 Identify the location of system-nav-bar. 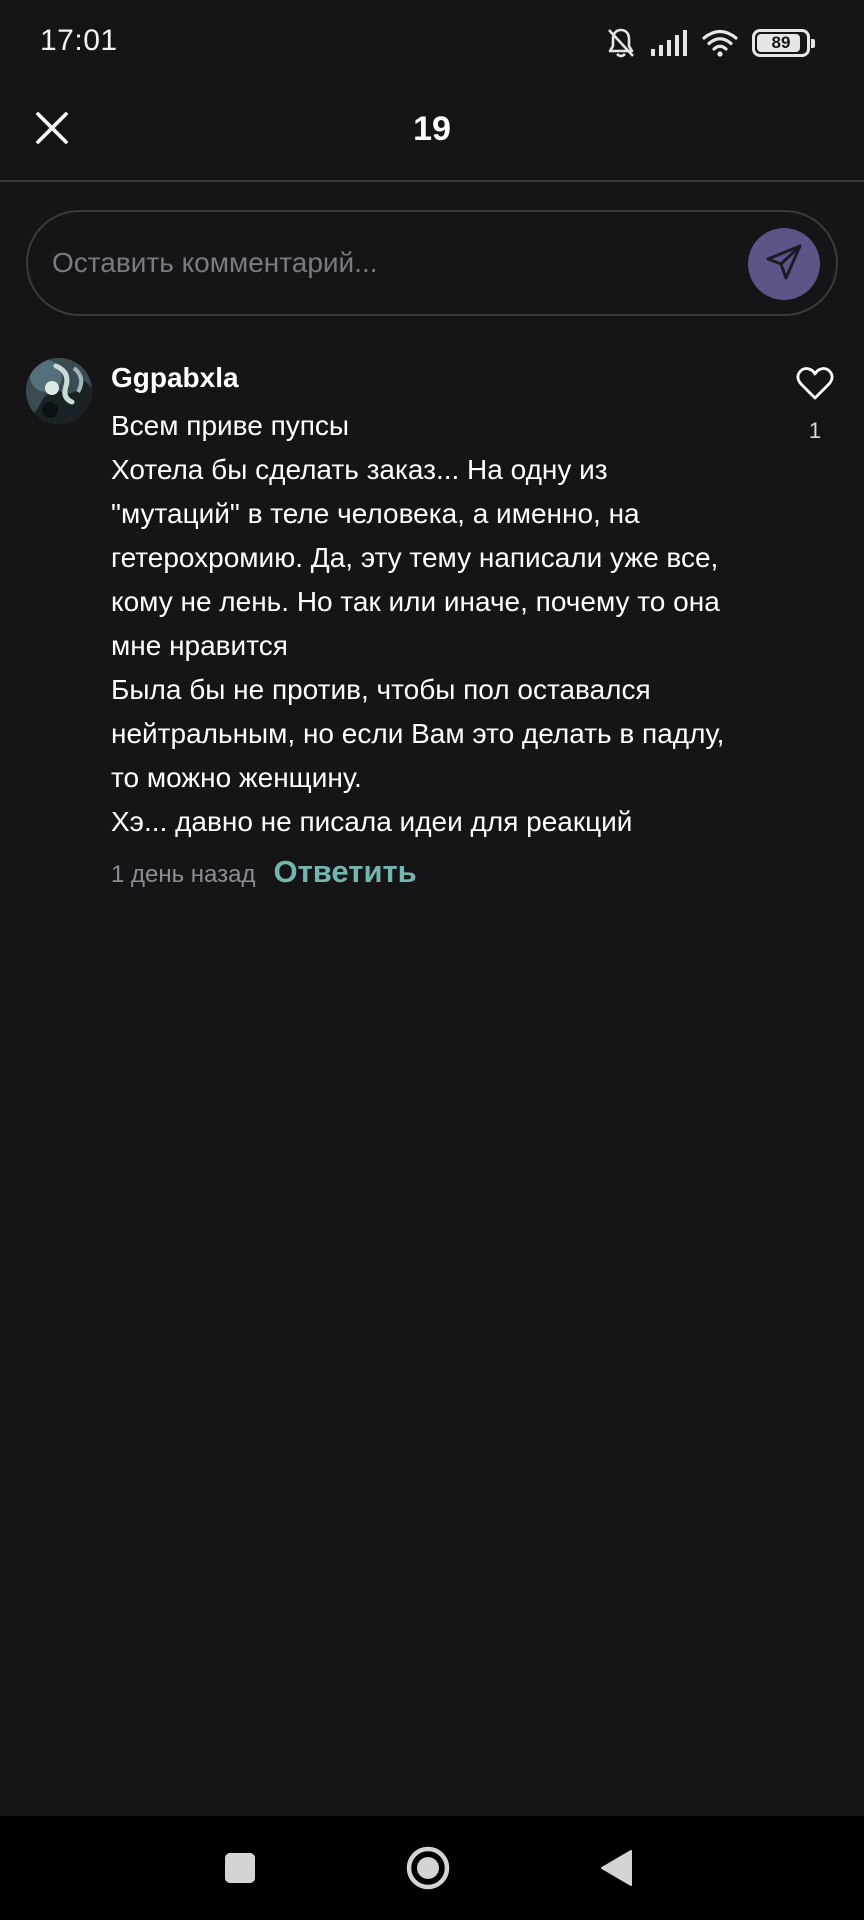
(432, 1868).